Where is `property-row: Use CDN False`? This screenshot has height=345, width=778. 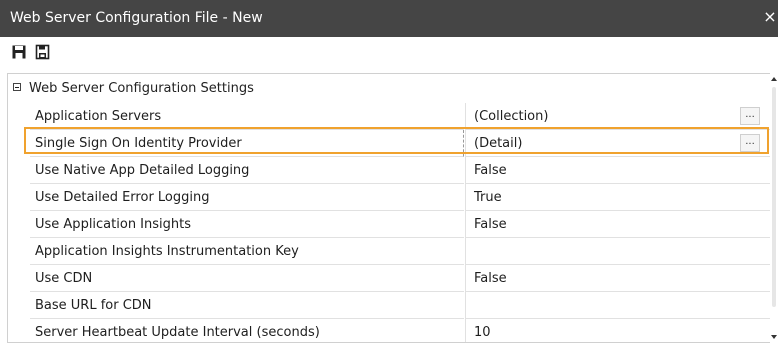
property-row: Use CDN False is located at coordinates (389, 278).